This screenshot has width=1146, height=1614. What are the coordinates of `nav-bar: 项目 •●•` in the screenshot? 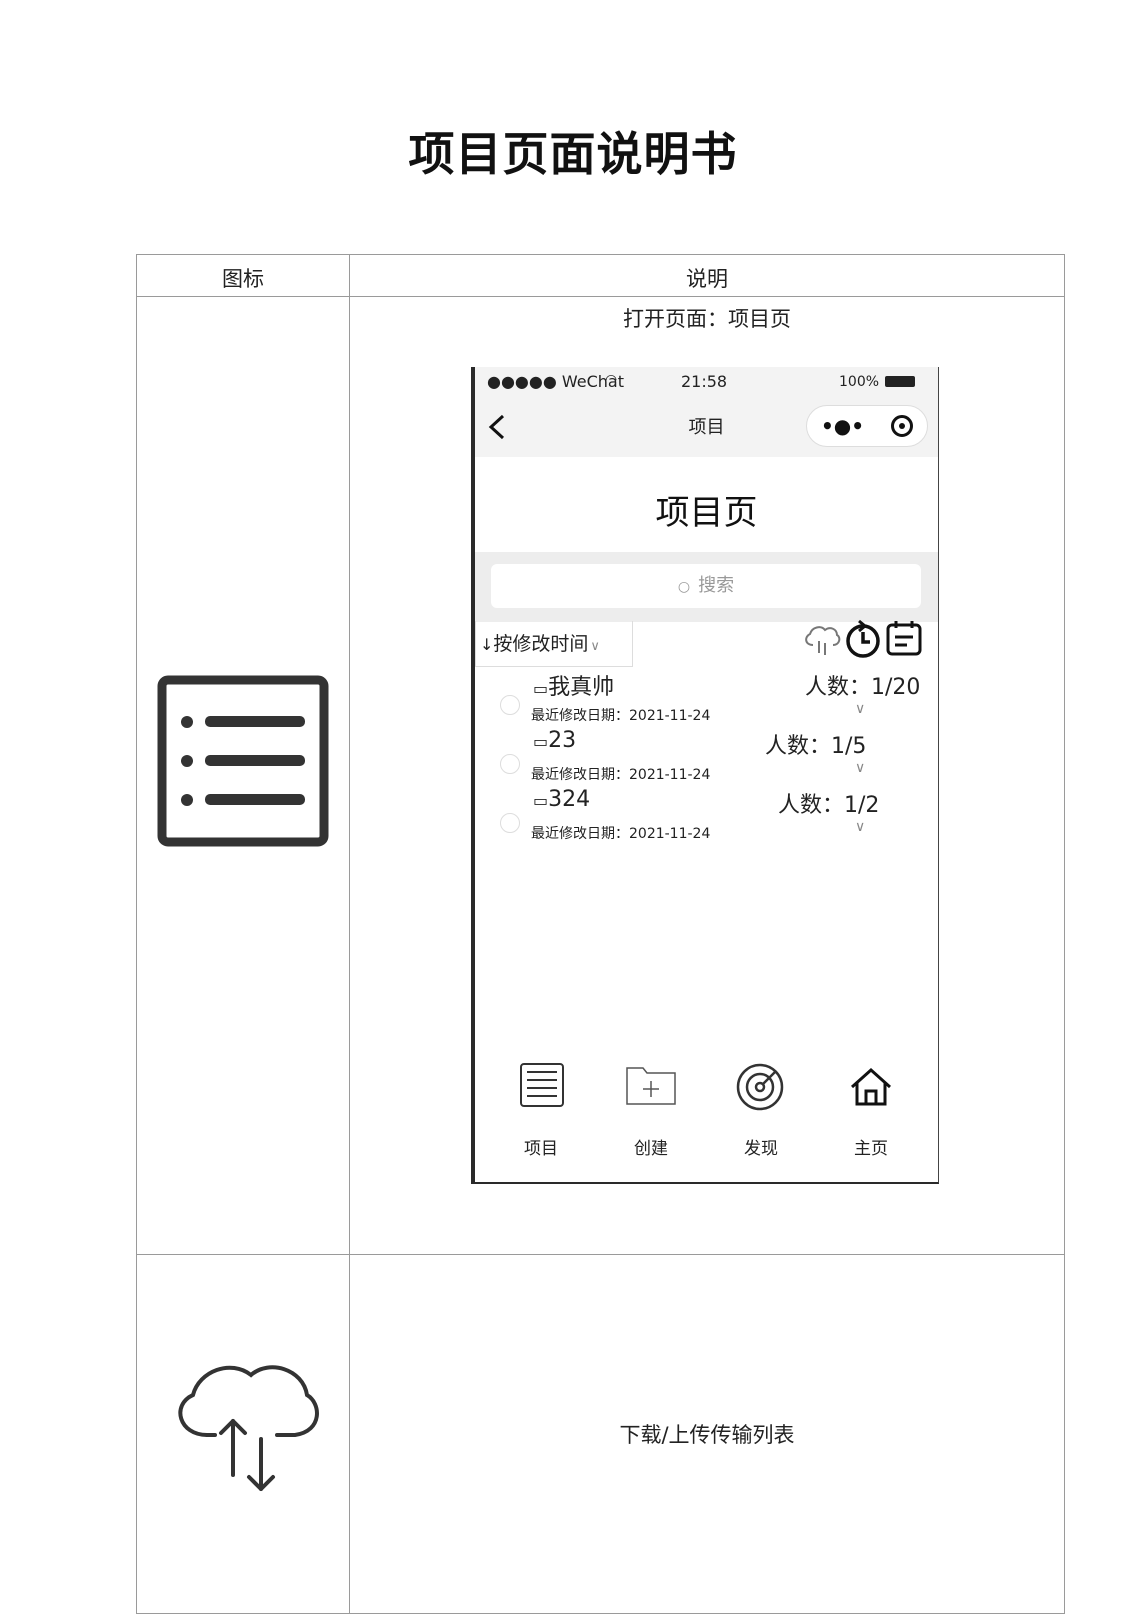 It's located at (706, 427).